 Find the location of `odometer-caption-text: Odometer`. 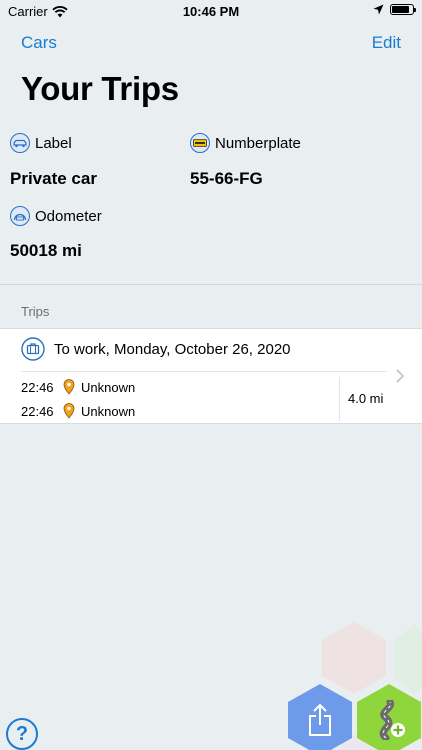

odometer-caption-text: Odometer is located at coordinates (68, 216).